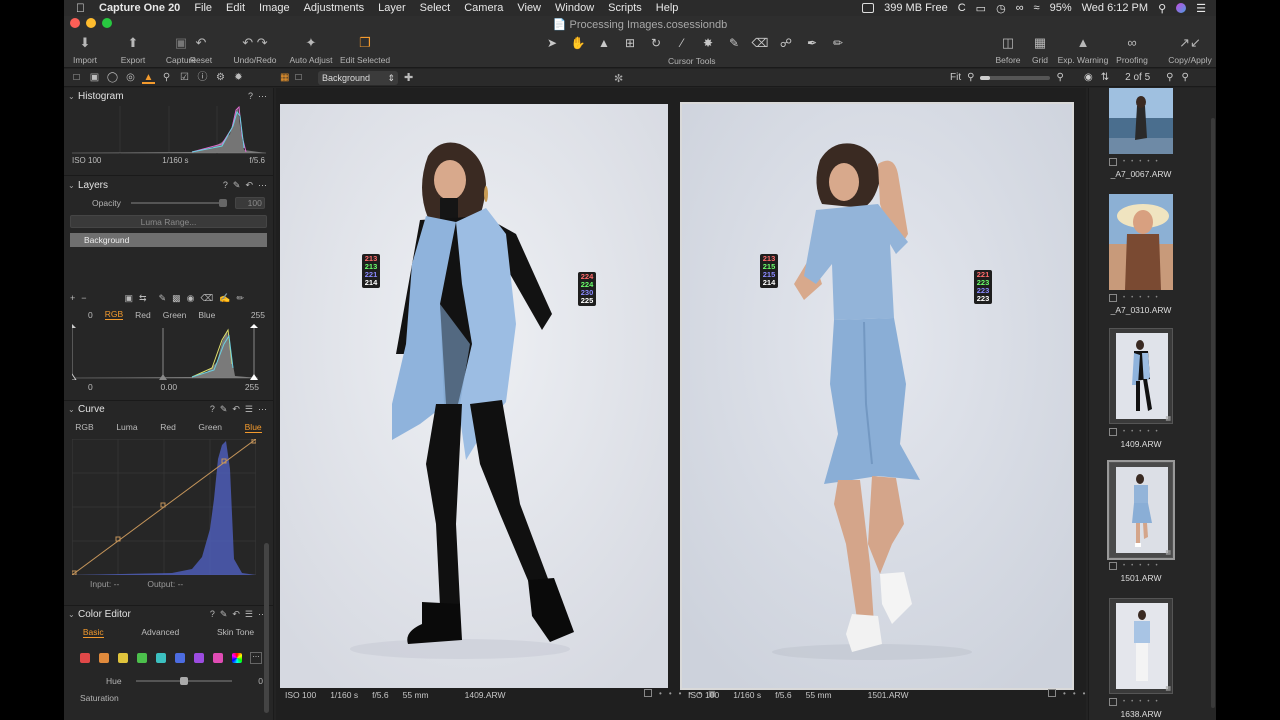  Describe the element at coordinates (220, 77) in the screenshot. I see `output-tab-icon: ⚙` at that location.